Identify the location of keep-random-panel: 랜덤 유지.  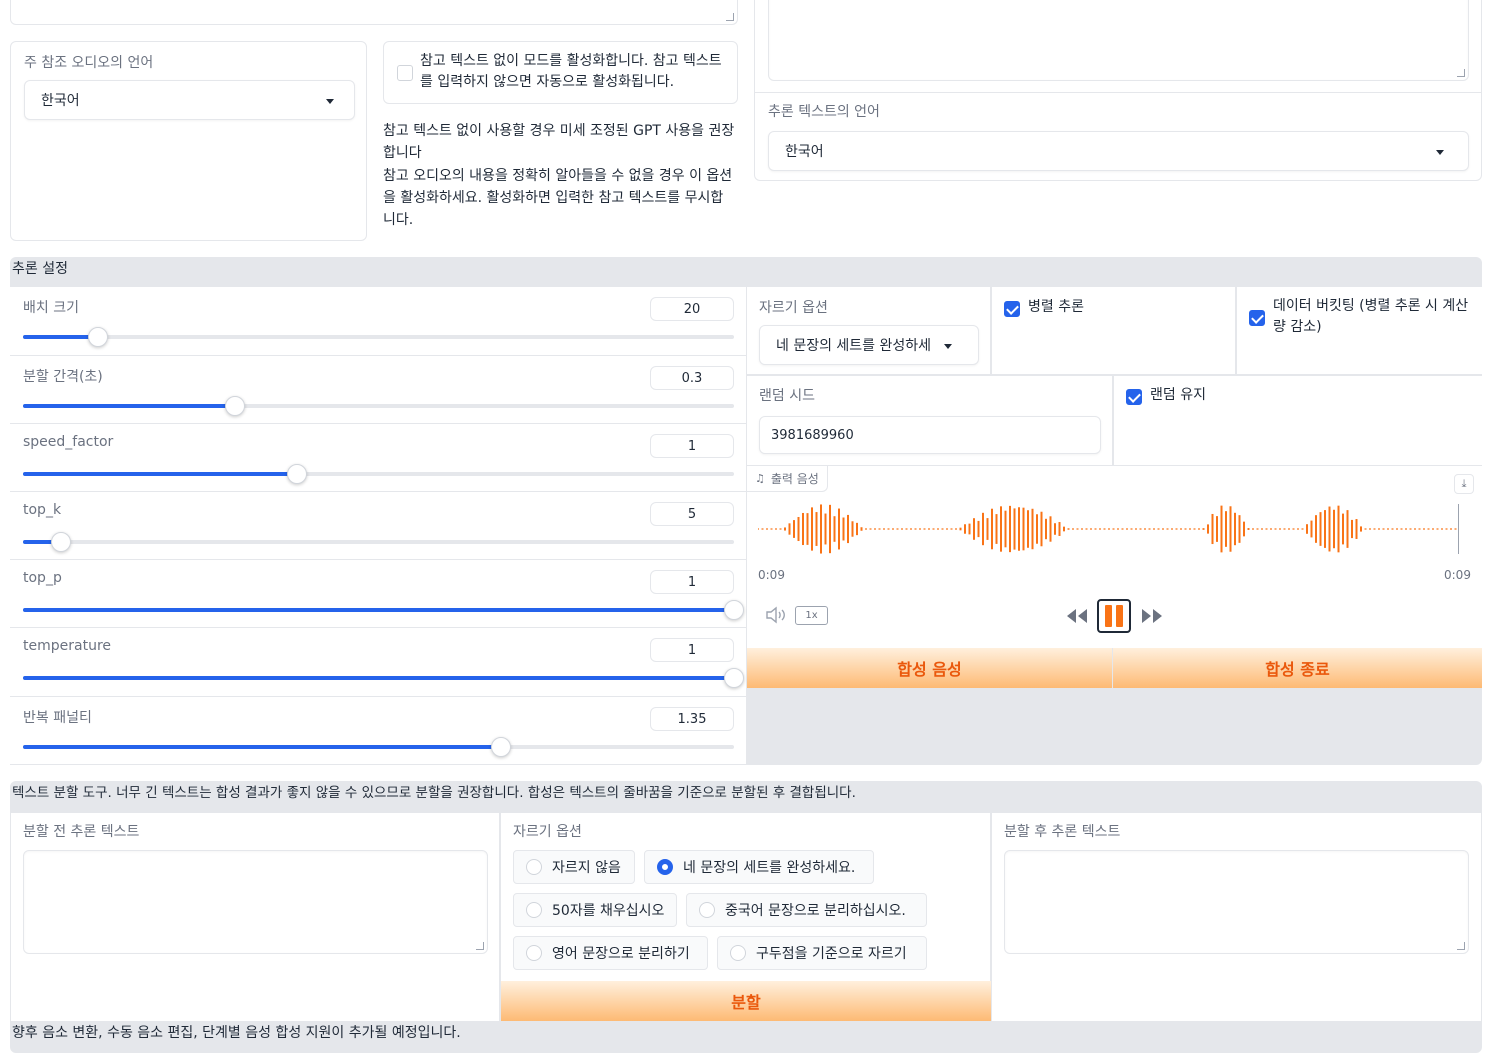
(1298, 420).